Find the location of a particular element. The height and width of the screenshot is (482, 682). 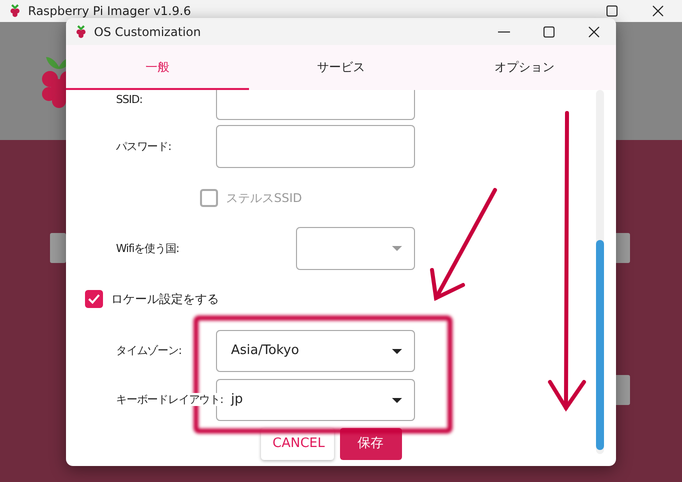

tab: オプション is located at coordinates (524, 67).